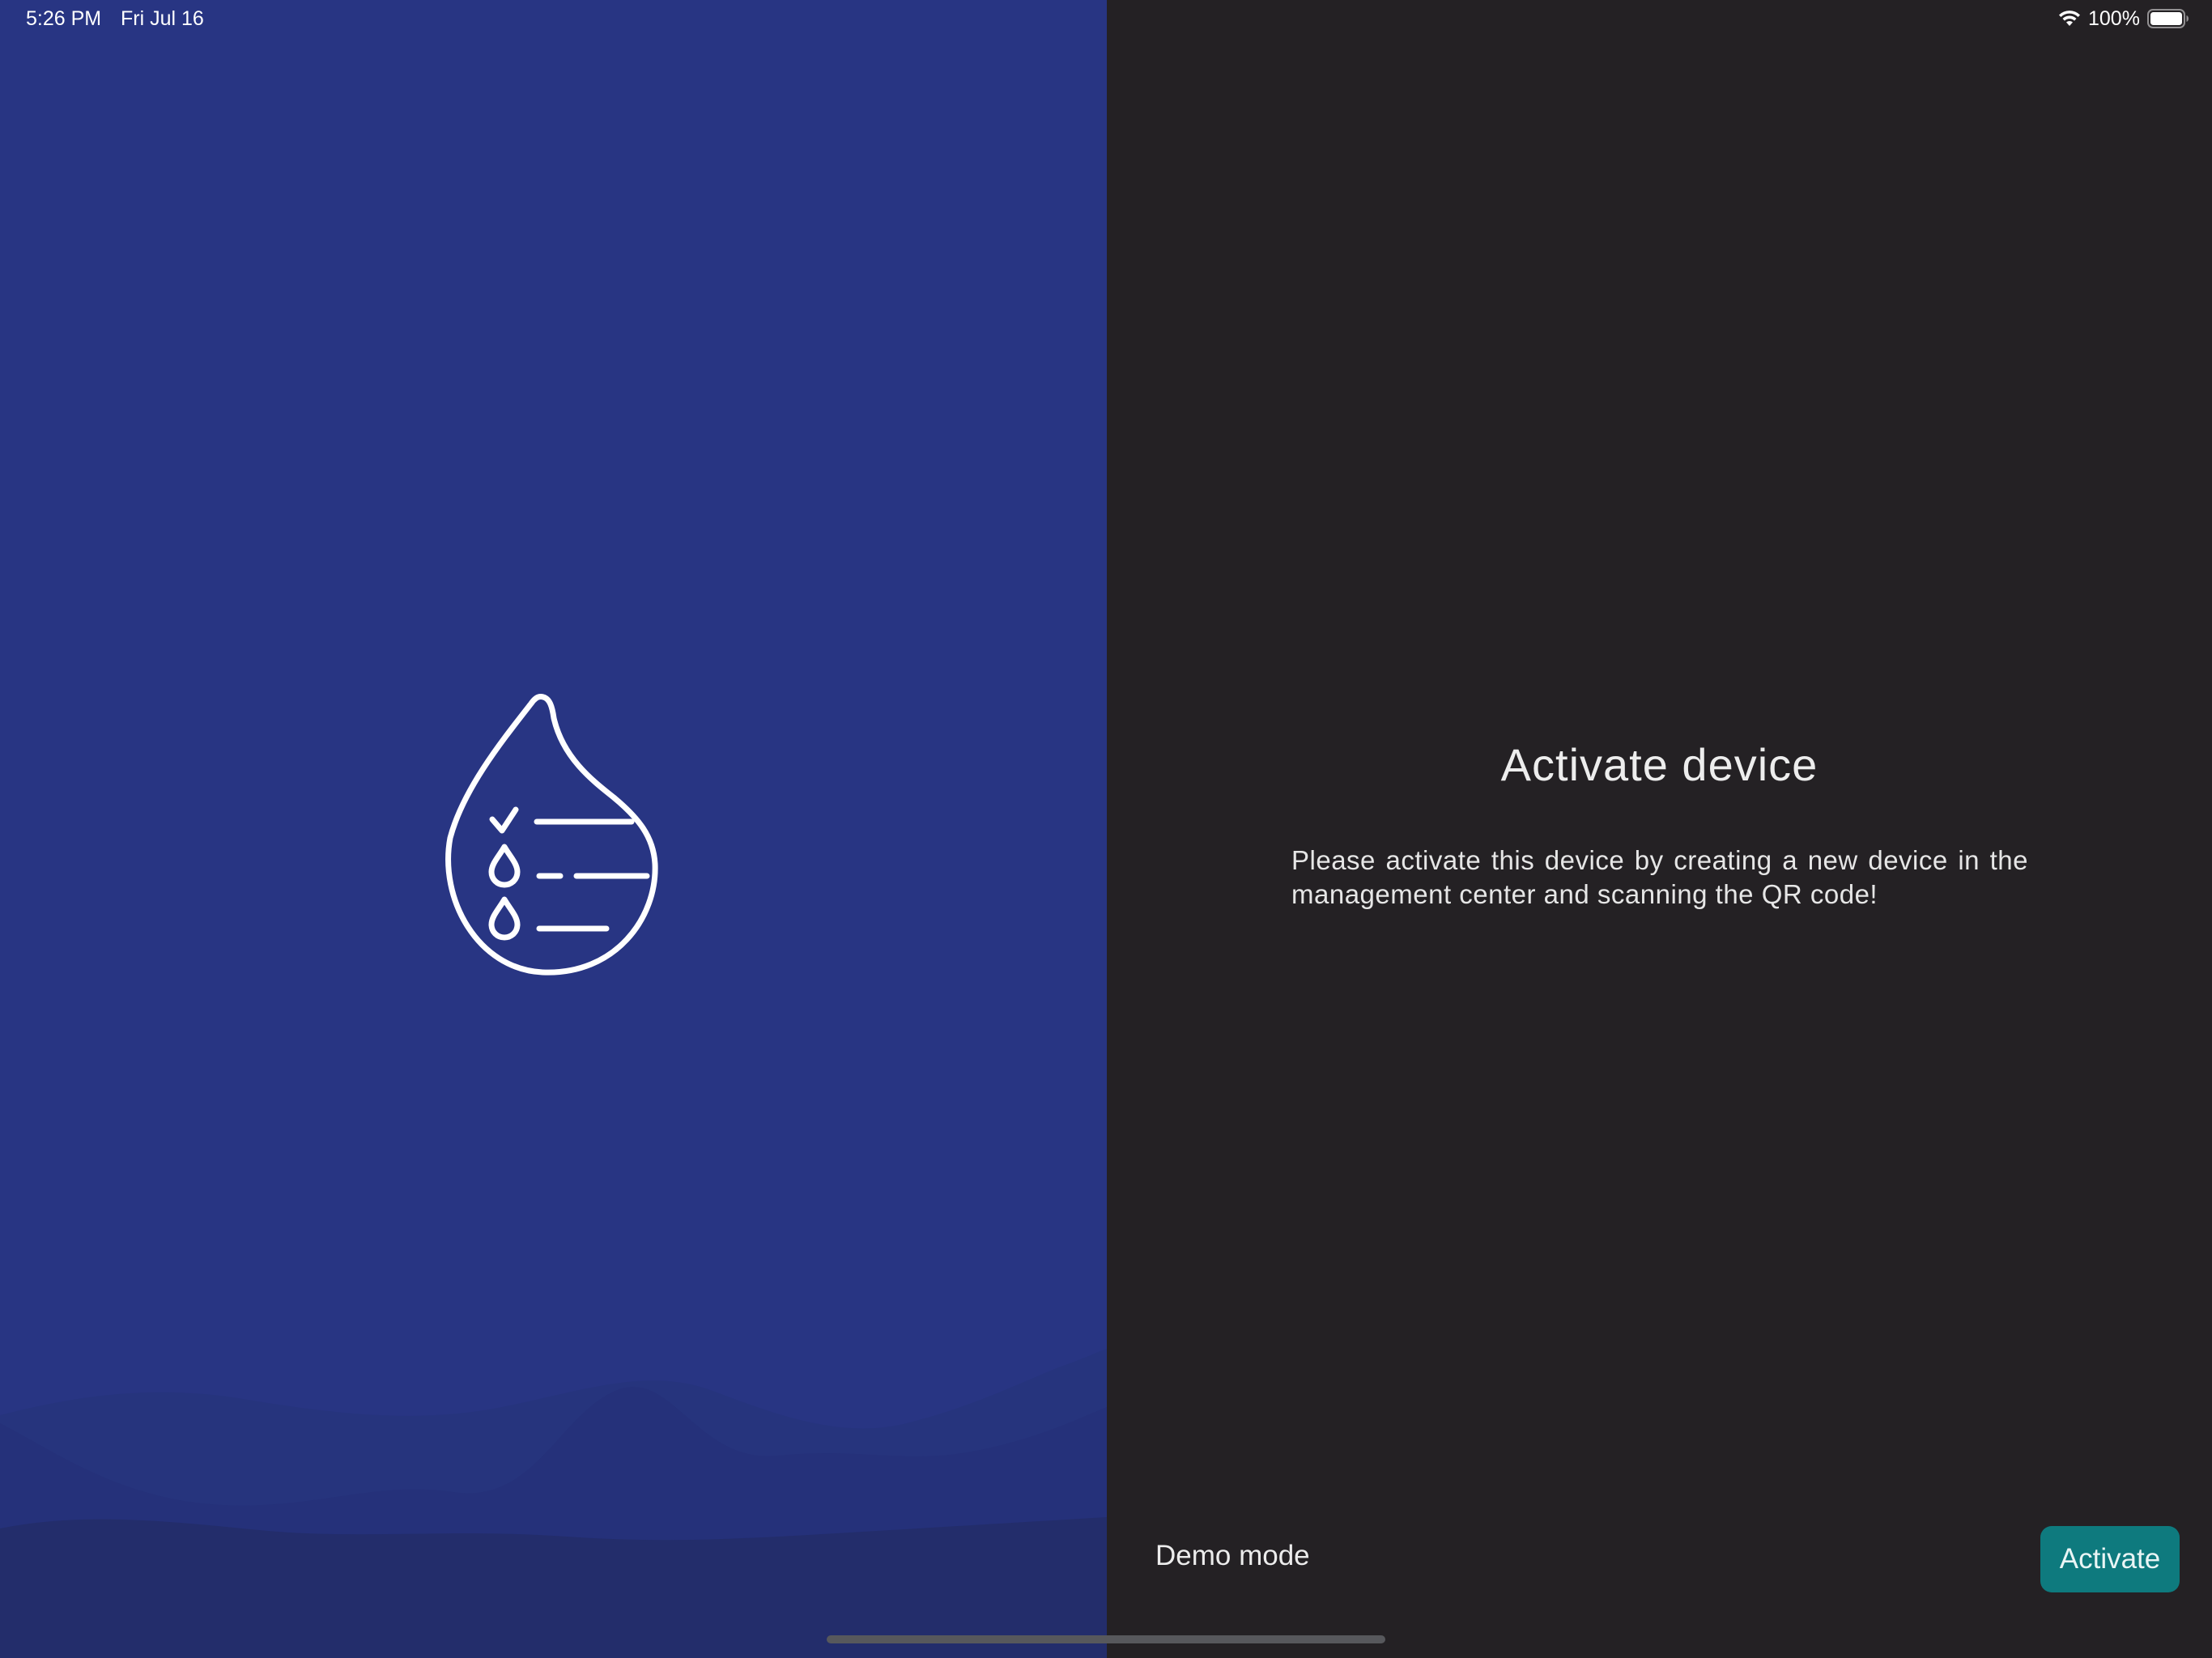 The image size is (2212, 1658). I want to click on battery-percentage: 100%, so click(2114, 18).